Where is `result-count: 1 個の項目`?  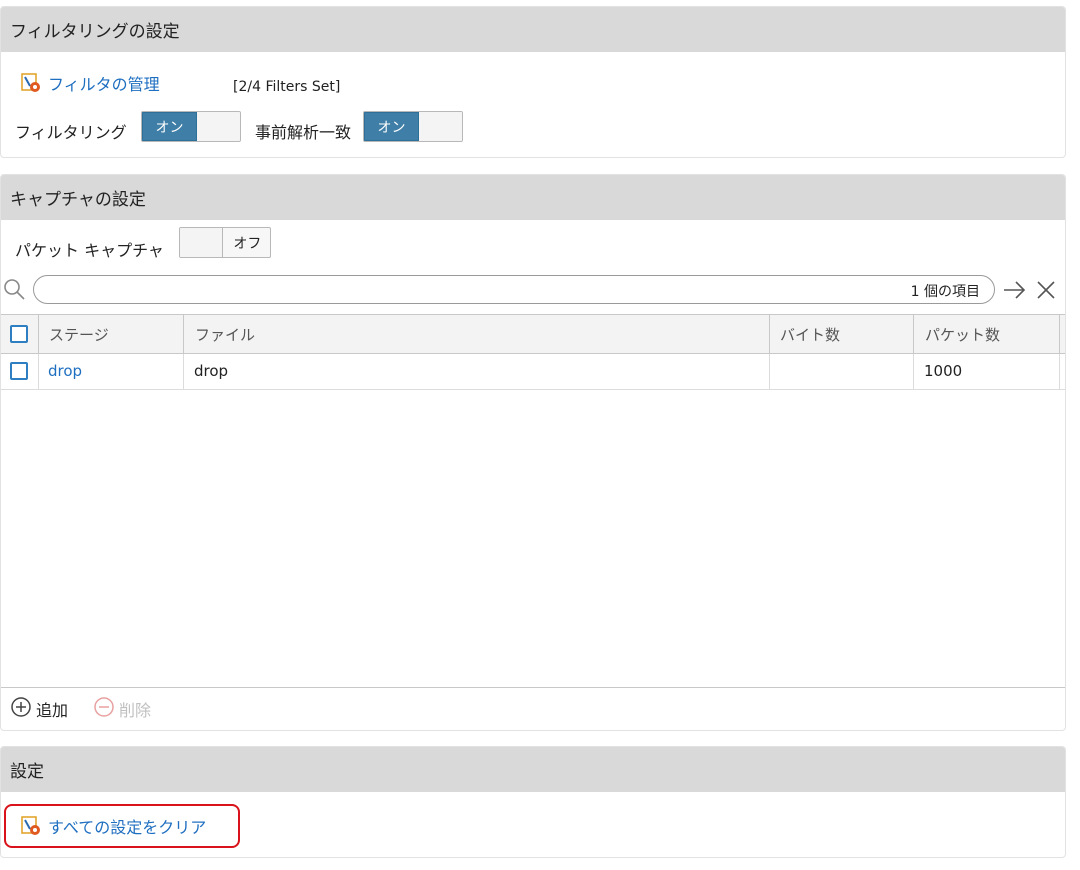 result-count: 1 個の項目 is located at coordinates (945, 292).